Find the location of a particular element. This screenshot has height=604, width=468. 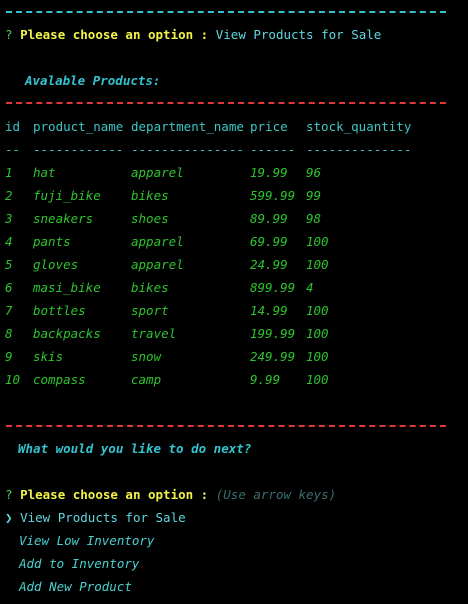

column-header-product-name: product_name is located at coordinates (78, 126).